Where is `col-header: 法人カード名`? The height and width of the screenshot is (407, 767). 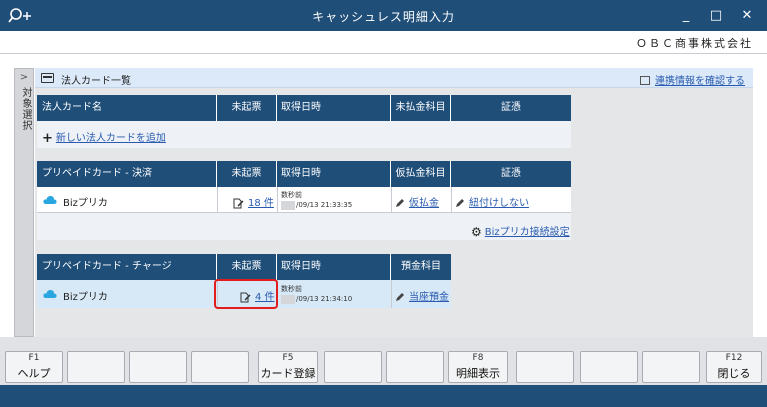
col-header: 法人カード名 is located at coordinates (127, 108).